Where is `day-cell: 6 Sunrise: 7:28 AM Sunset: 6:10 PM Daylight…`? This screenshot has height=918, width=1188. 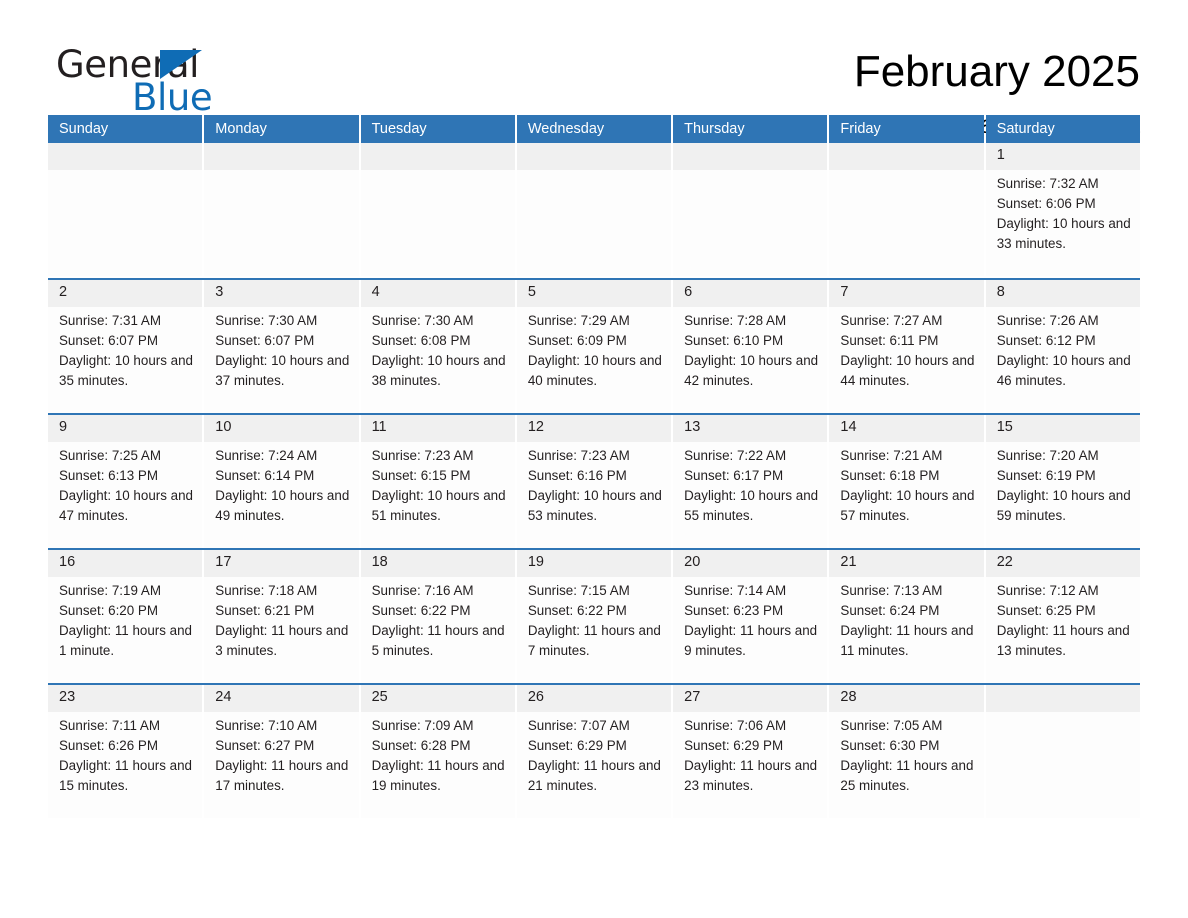
day-cell: 6 Sunrise: 7:28 AM Sunset: 6:10 PM Daylight… is located at coordinates (750, 346).